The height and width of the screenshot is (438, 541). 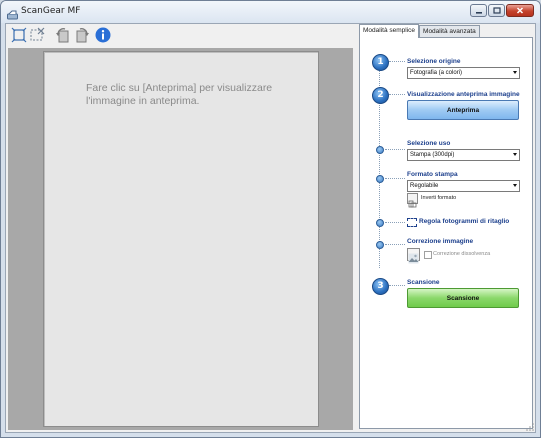 What do you see at coordinates (380, 95) in the screenshot?
I see `step-2-badge: 2` at bounding box center [380, 95].